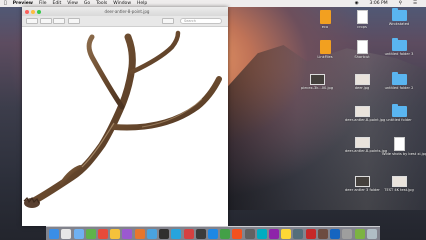 The height and width of the screenshot is (240, 426). What do you see at coordinates (325, 49) in the screenshot?
I see `desktop-icon: LinkFiles` at bounding box center [325, 49].